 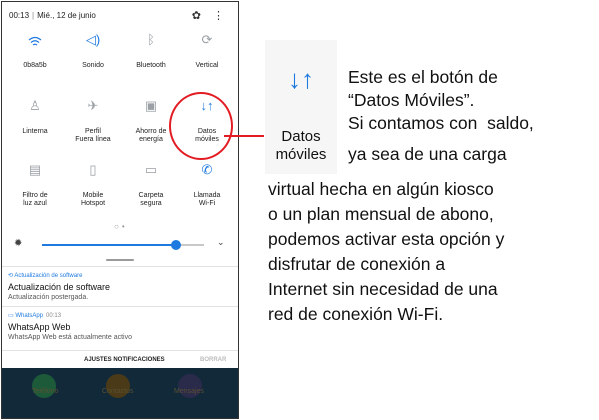 What do you see at coordinates (121, 226) in the screenshot?
I see `page-indicator: ○•` at bounding box center [121, 226].